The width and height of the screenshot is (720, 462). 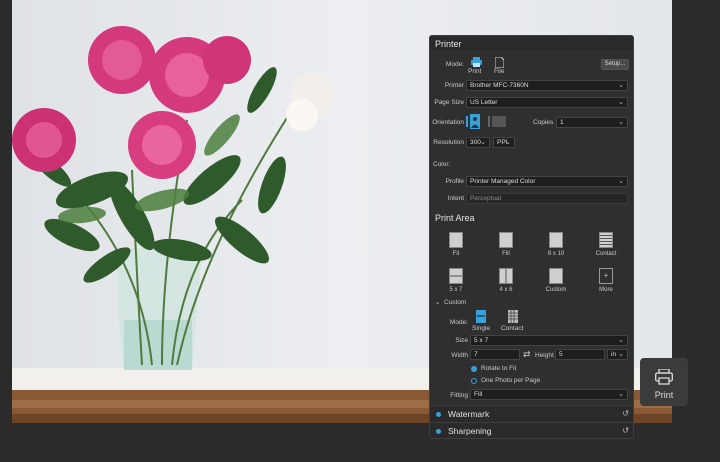 I want to click on one-photo-per-page-label: One Photo per Page, so click(x=511, y=380).